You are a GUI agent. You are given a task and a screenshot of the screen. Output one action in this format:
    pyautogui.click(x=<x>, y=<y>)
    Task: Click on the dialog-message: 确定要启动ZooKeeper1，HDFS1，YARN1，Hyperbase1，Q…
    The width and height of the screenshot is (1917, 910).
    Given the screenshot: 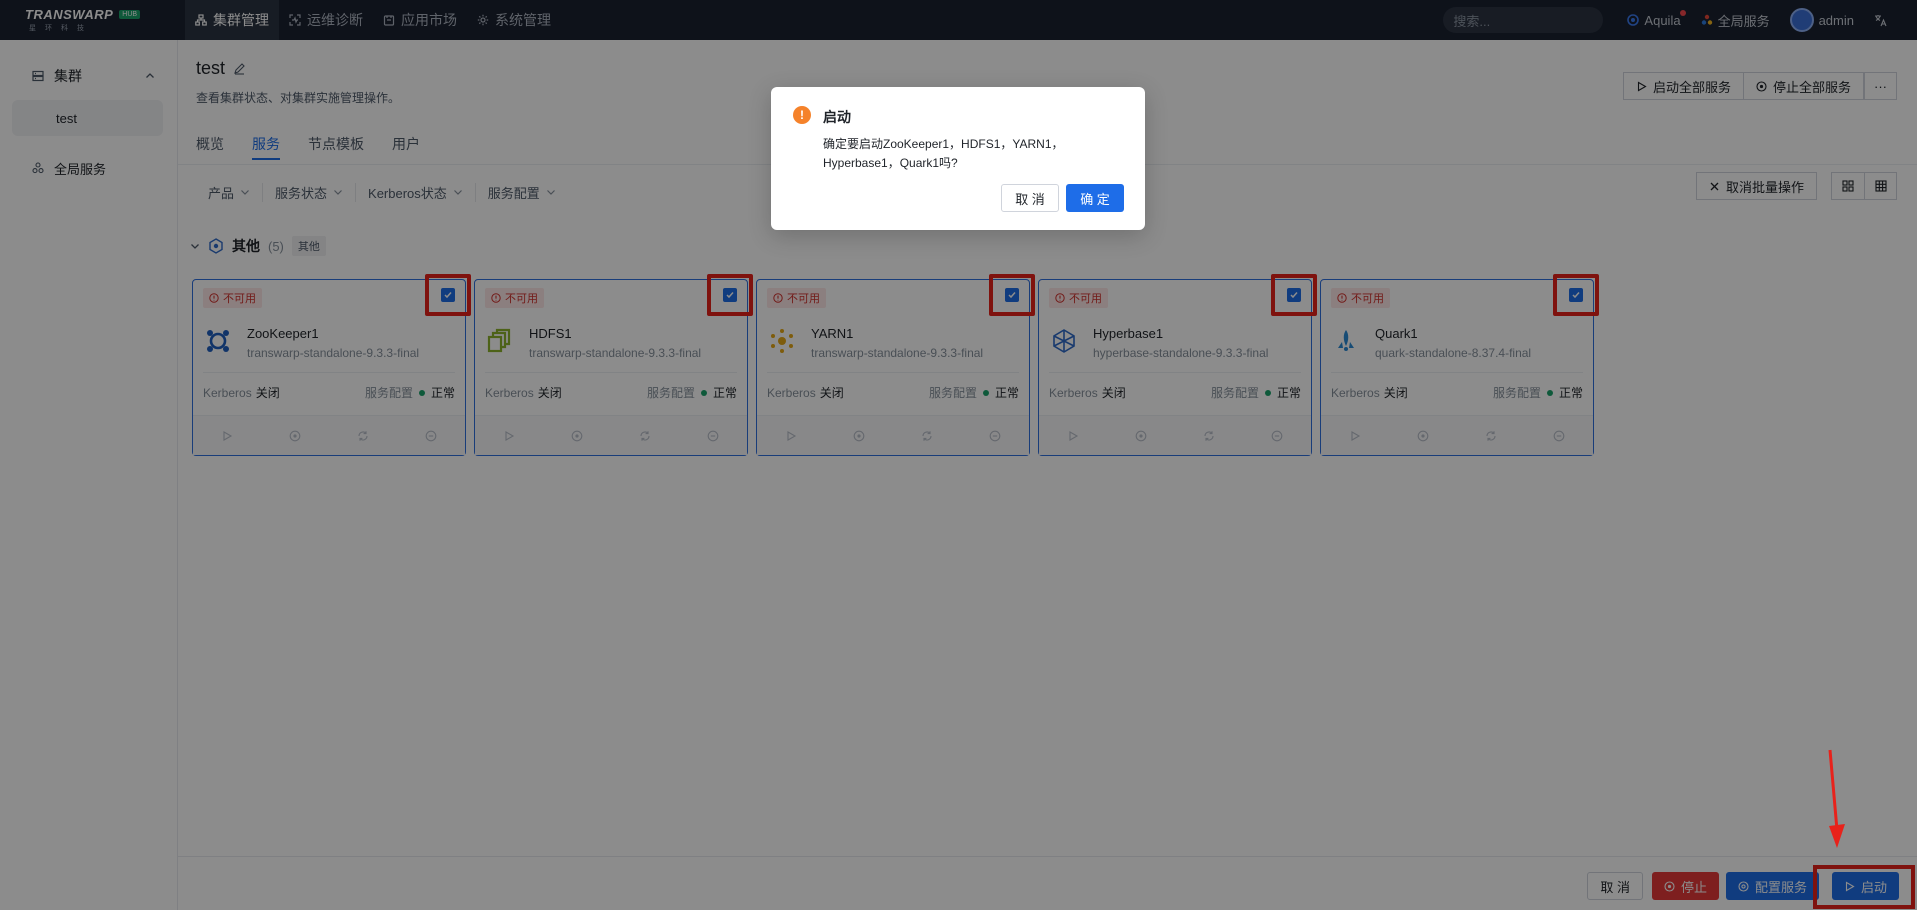 What is the action you would take?
    pyautogui.click(x=943, y=153)
    